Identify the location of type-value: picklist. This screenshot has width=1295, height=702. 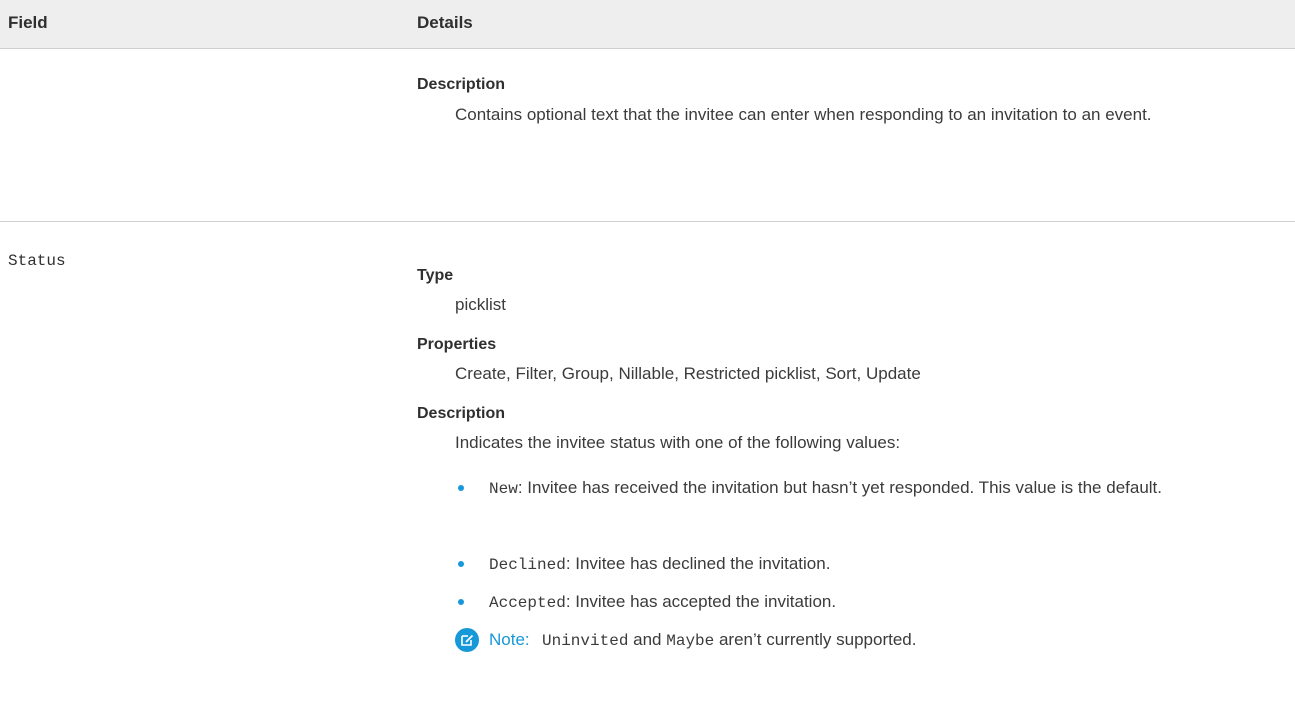
(481, 304).